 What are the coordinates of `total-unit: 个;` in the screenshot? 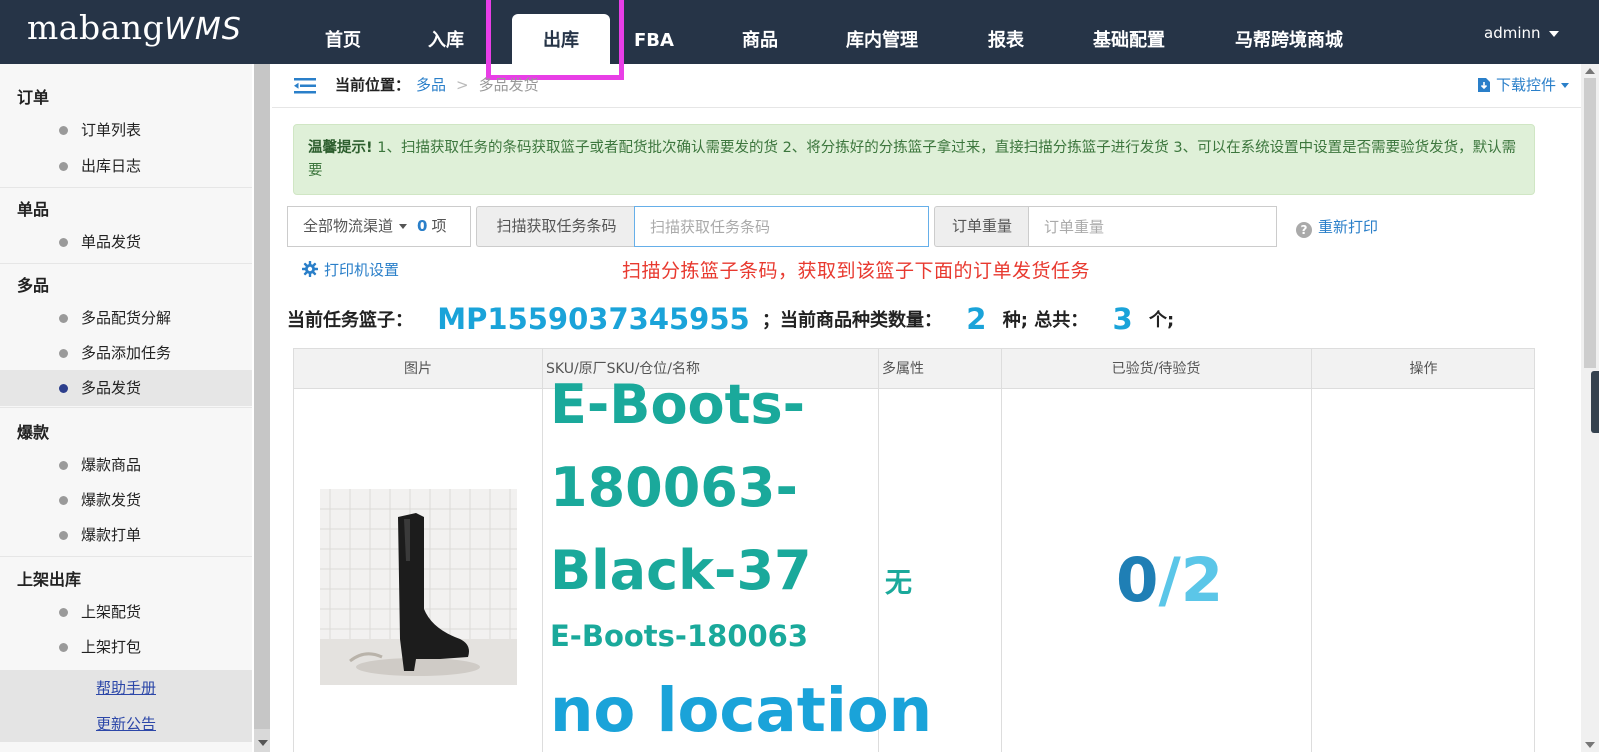 It's located at (1161, 320).